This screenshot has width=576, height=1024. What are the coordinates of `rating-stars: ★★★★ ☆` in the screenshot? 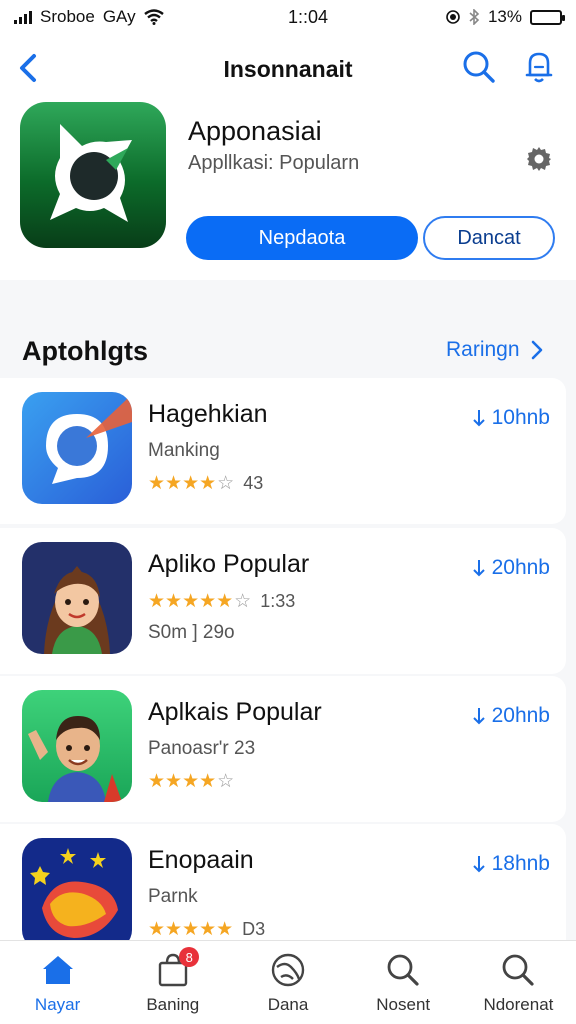 It's located at (191, 781).